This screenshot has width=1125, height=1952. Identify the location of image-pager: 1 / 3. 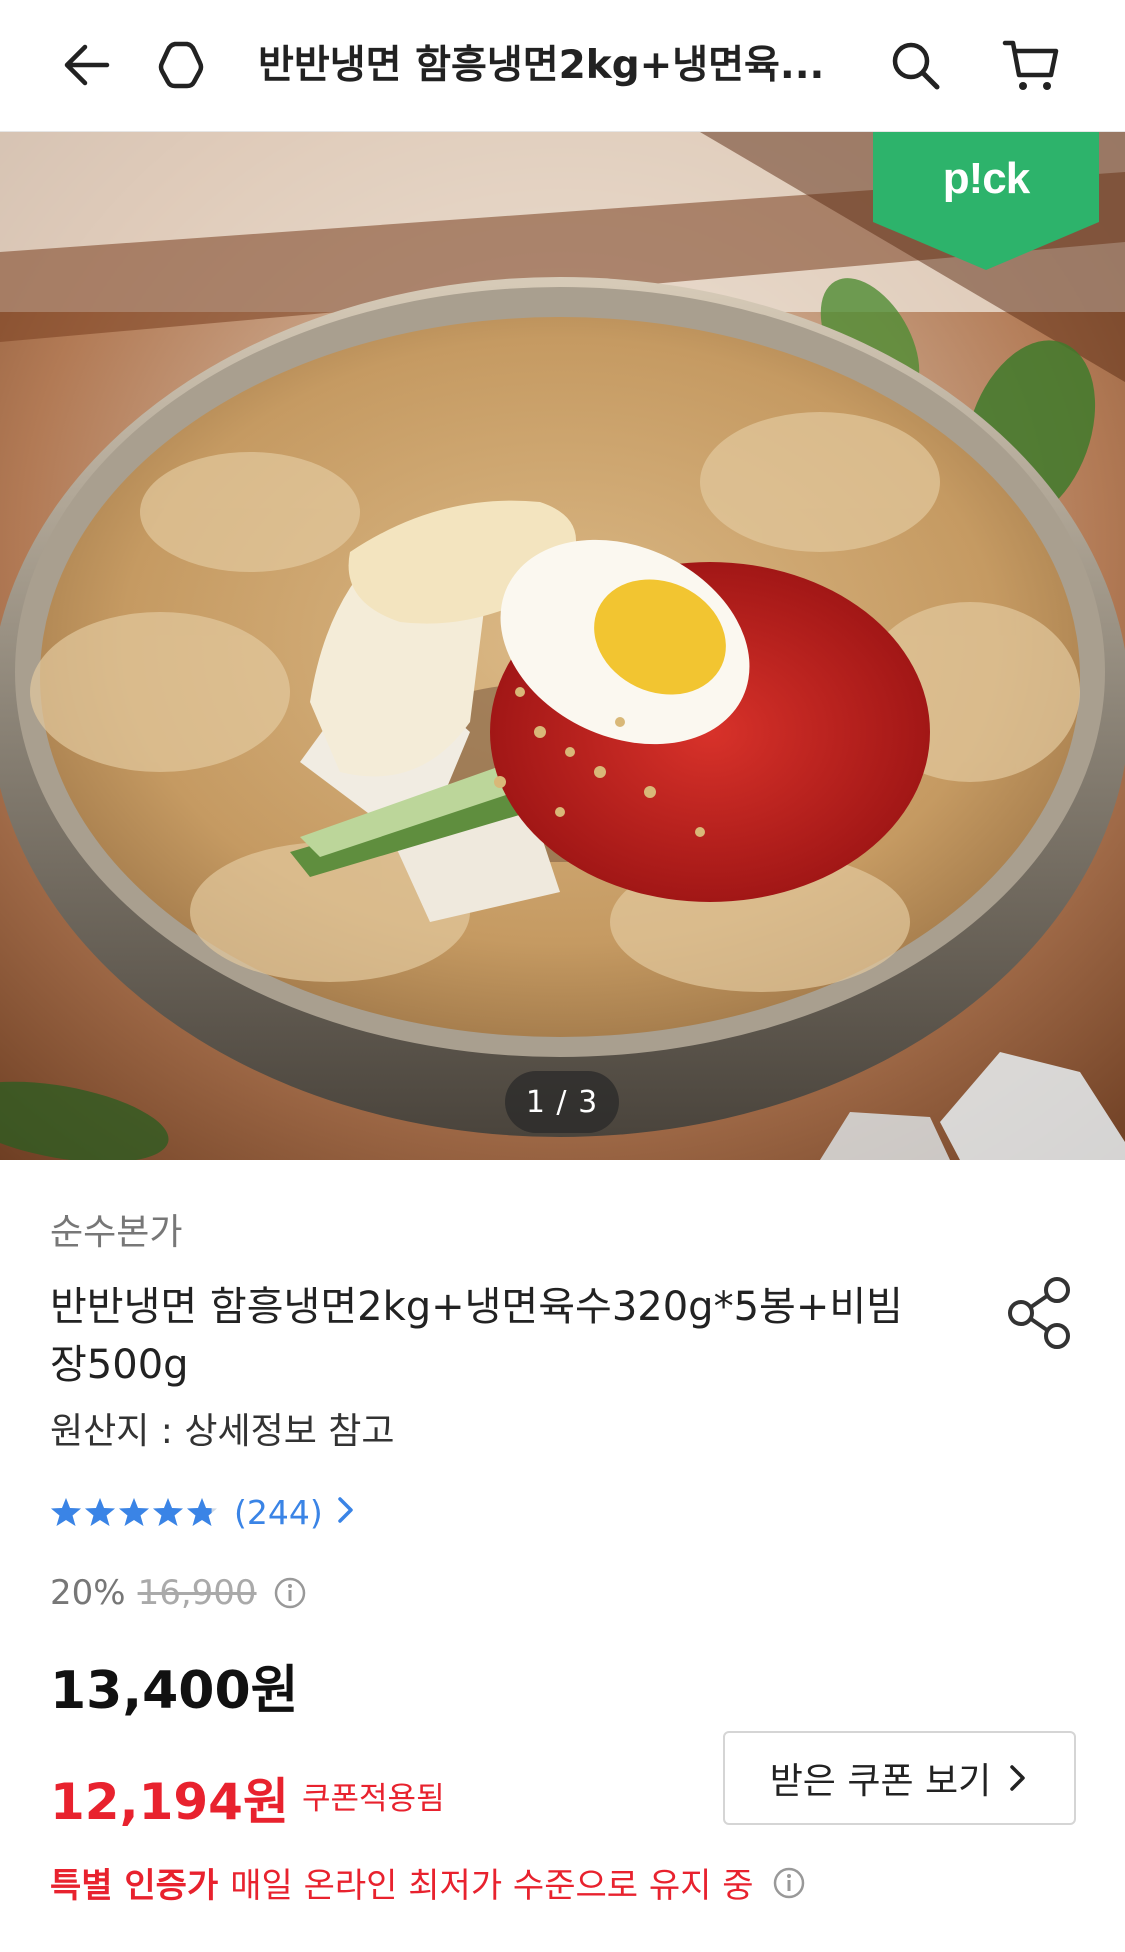
(562, 1102).